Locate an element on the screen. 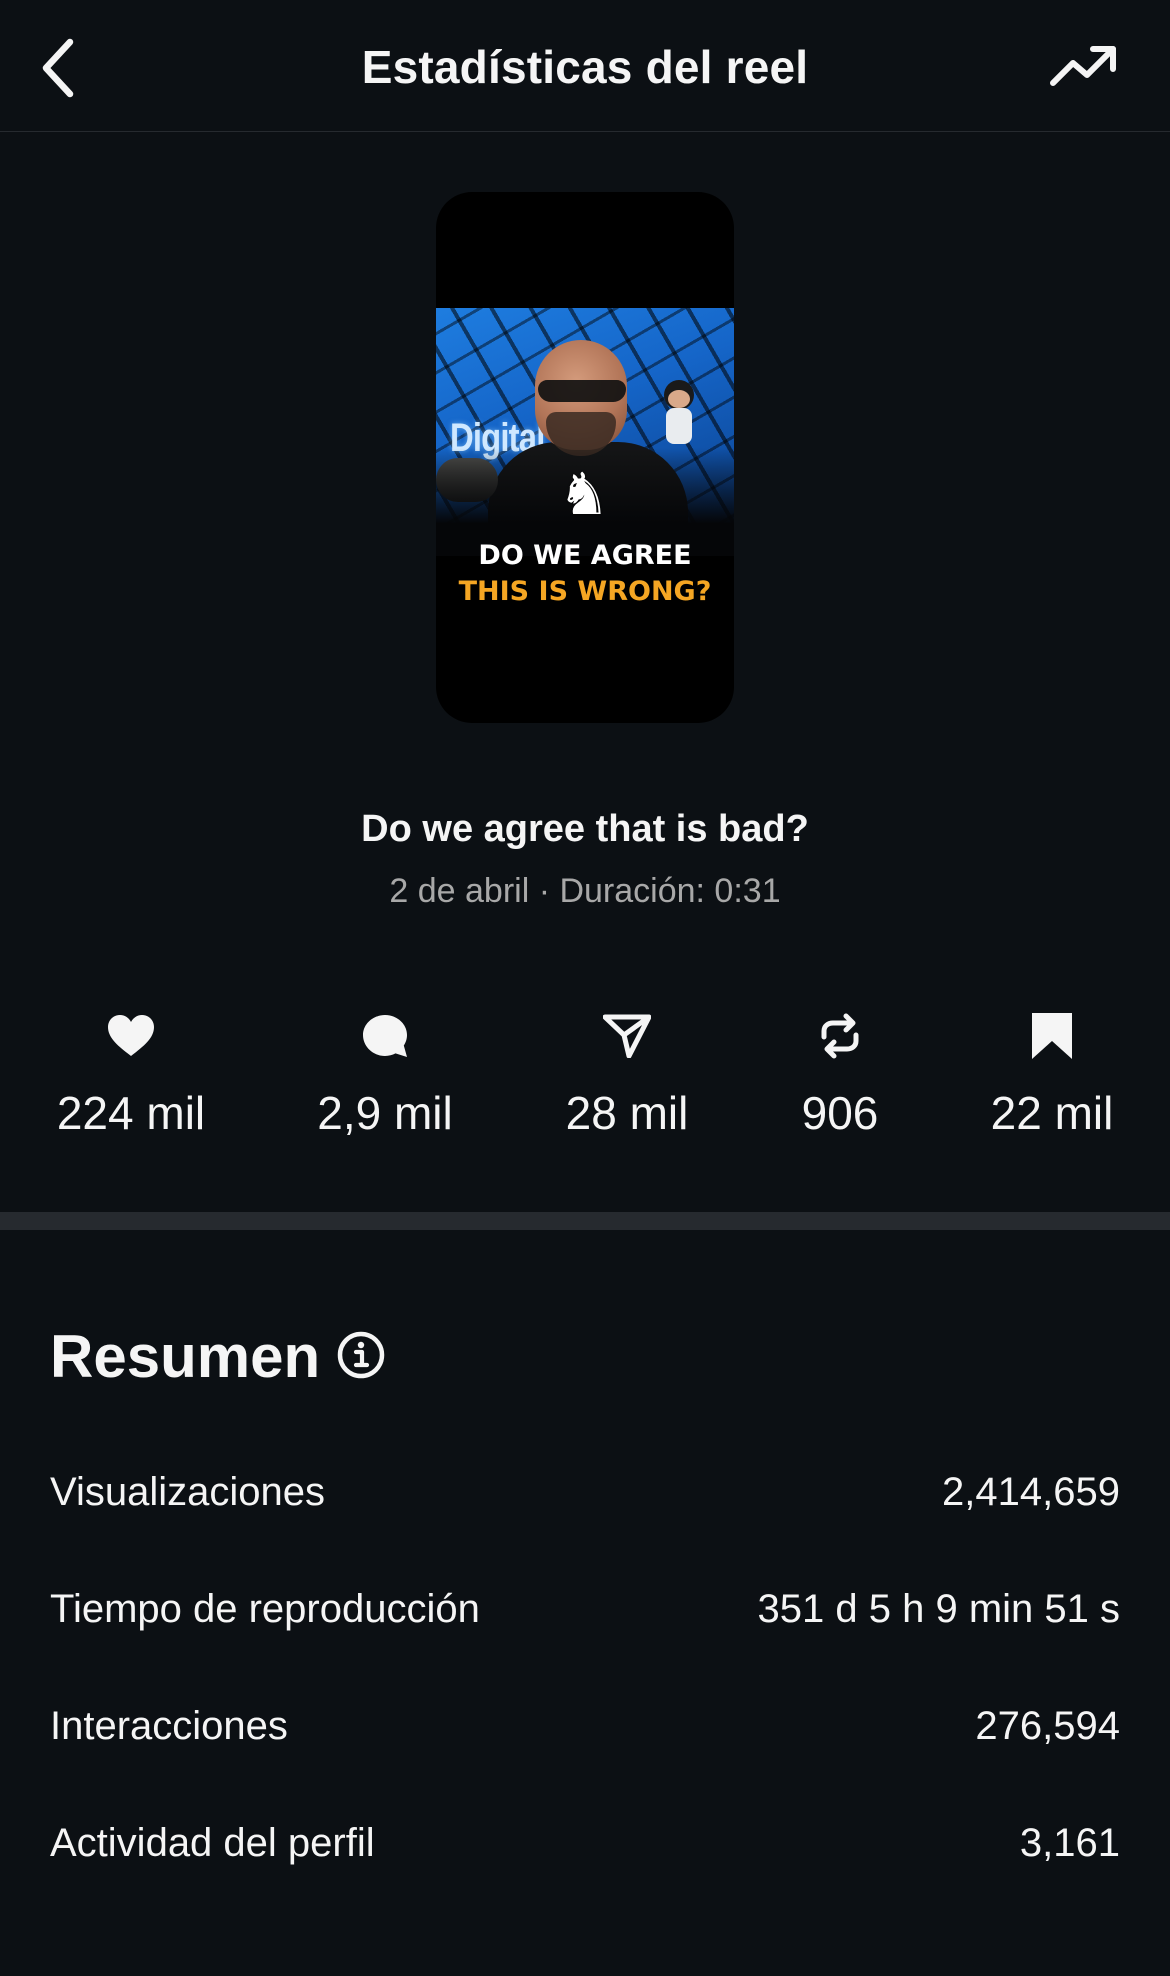 This screenshot has height=1976, width=1170. engagement-stats: 224 mil 2,9 mil 28 mil 906 22 mil is located at coordinates (585, 1083).